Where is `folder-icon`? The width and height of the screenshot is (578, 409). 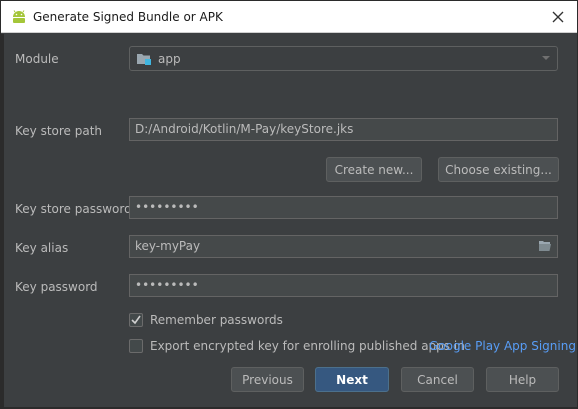
folder-icon is located at coordinates (144, 59).